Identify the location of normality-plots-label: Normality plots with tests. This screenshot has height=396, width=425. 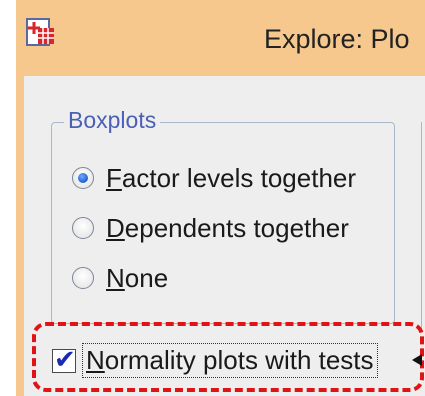
(230, 360).